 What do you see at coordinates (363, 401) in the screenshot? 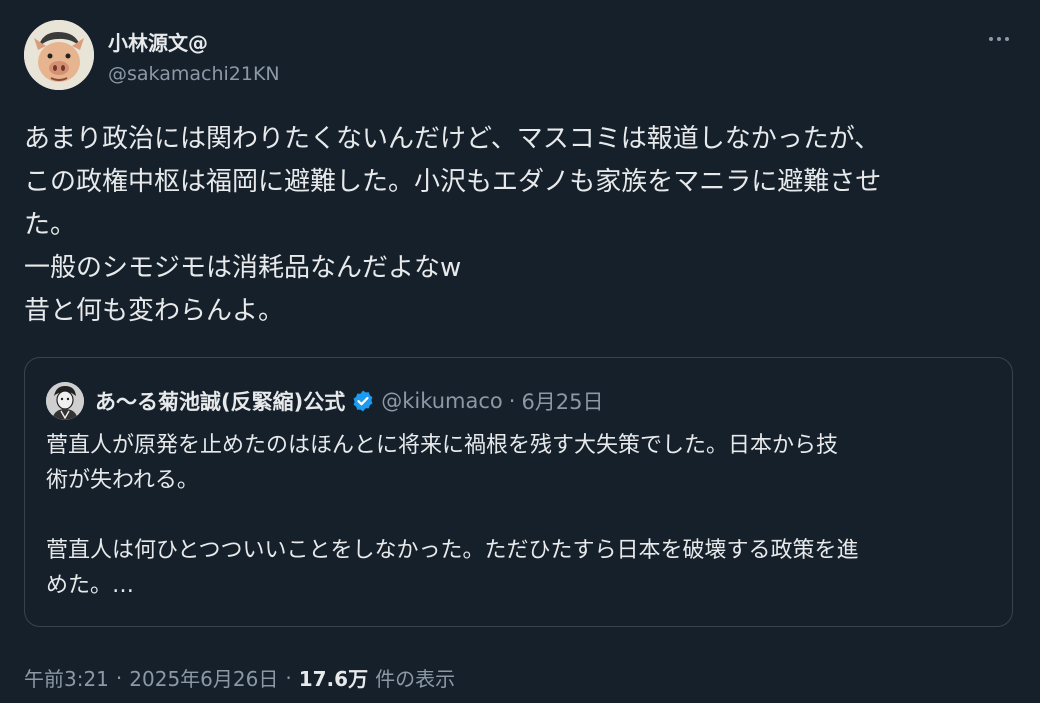
I see `verified-badge-icon` at bounding box center [363, 401].